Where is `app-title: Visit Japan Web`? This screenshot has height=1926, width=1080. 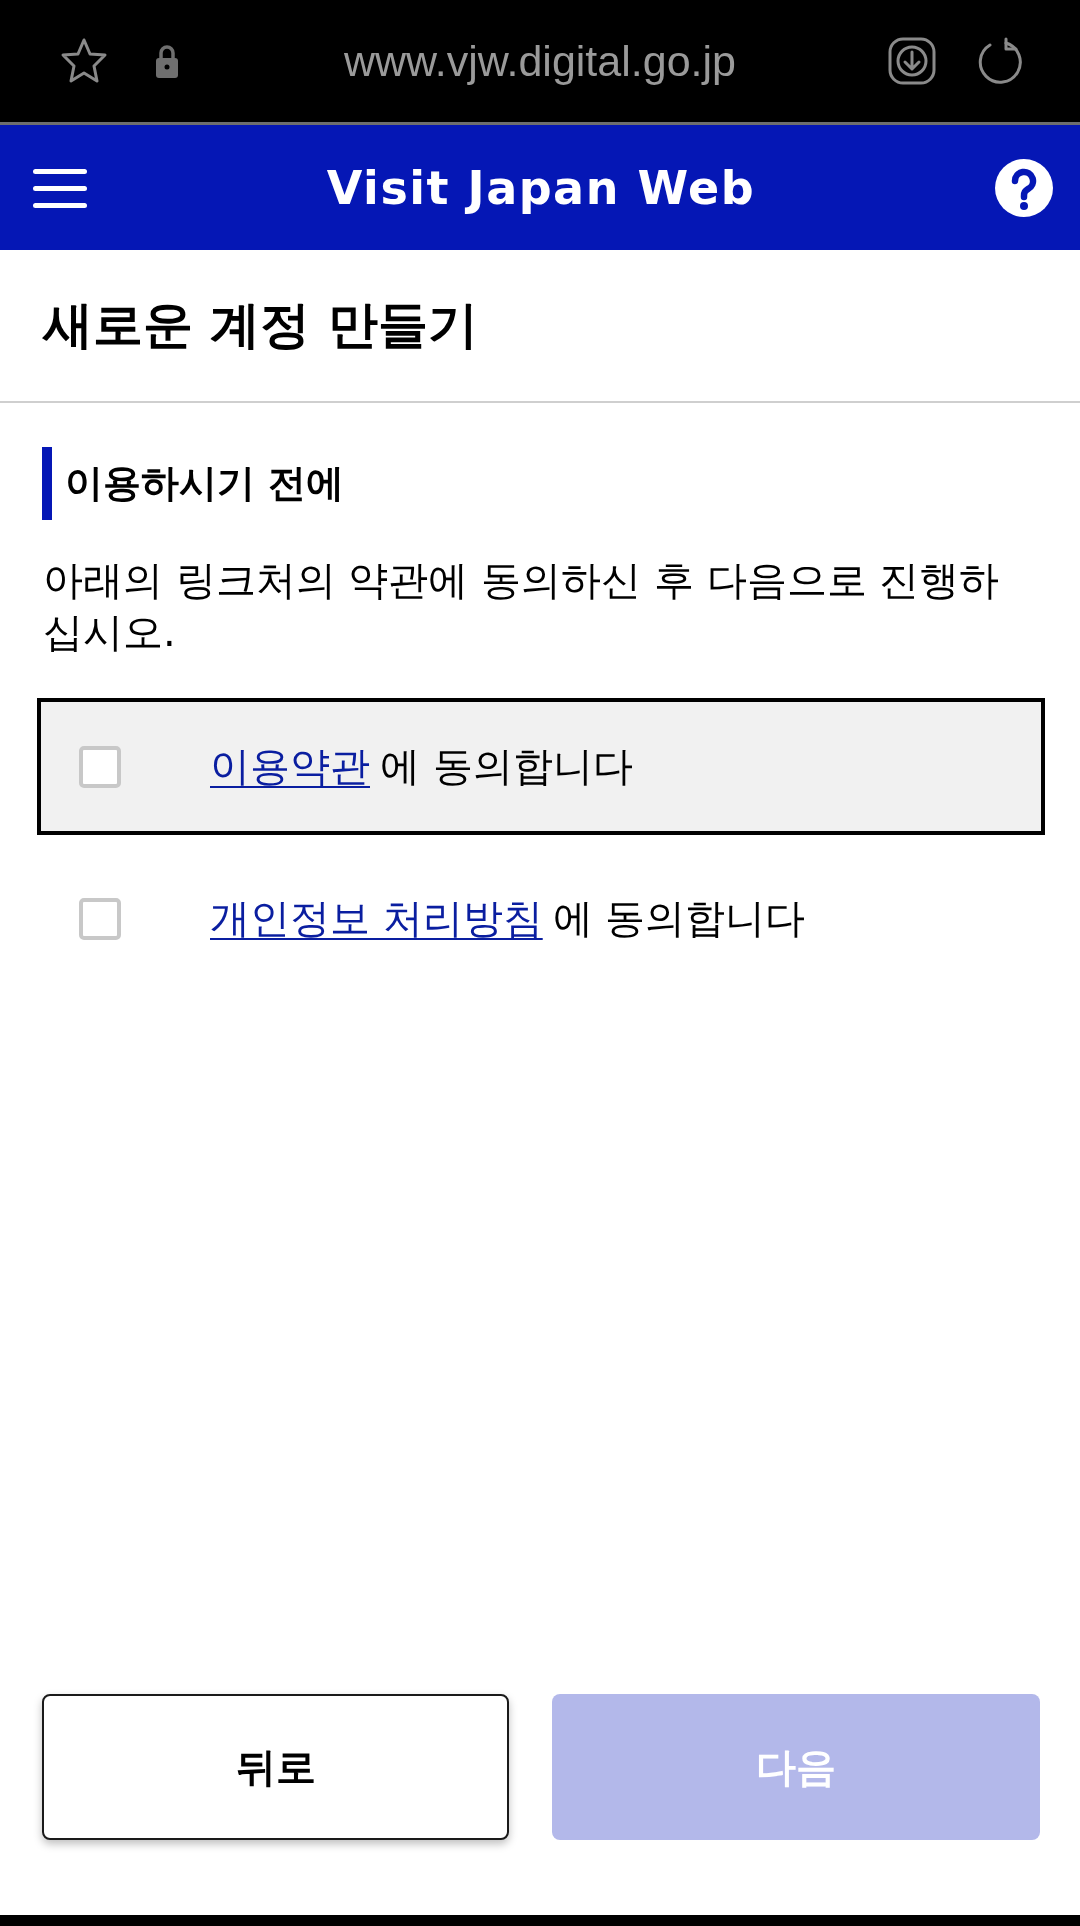 app-title: Visit Japan Web is located at coordinates (541, 187).